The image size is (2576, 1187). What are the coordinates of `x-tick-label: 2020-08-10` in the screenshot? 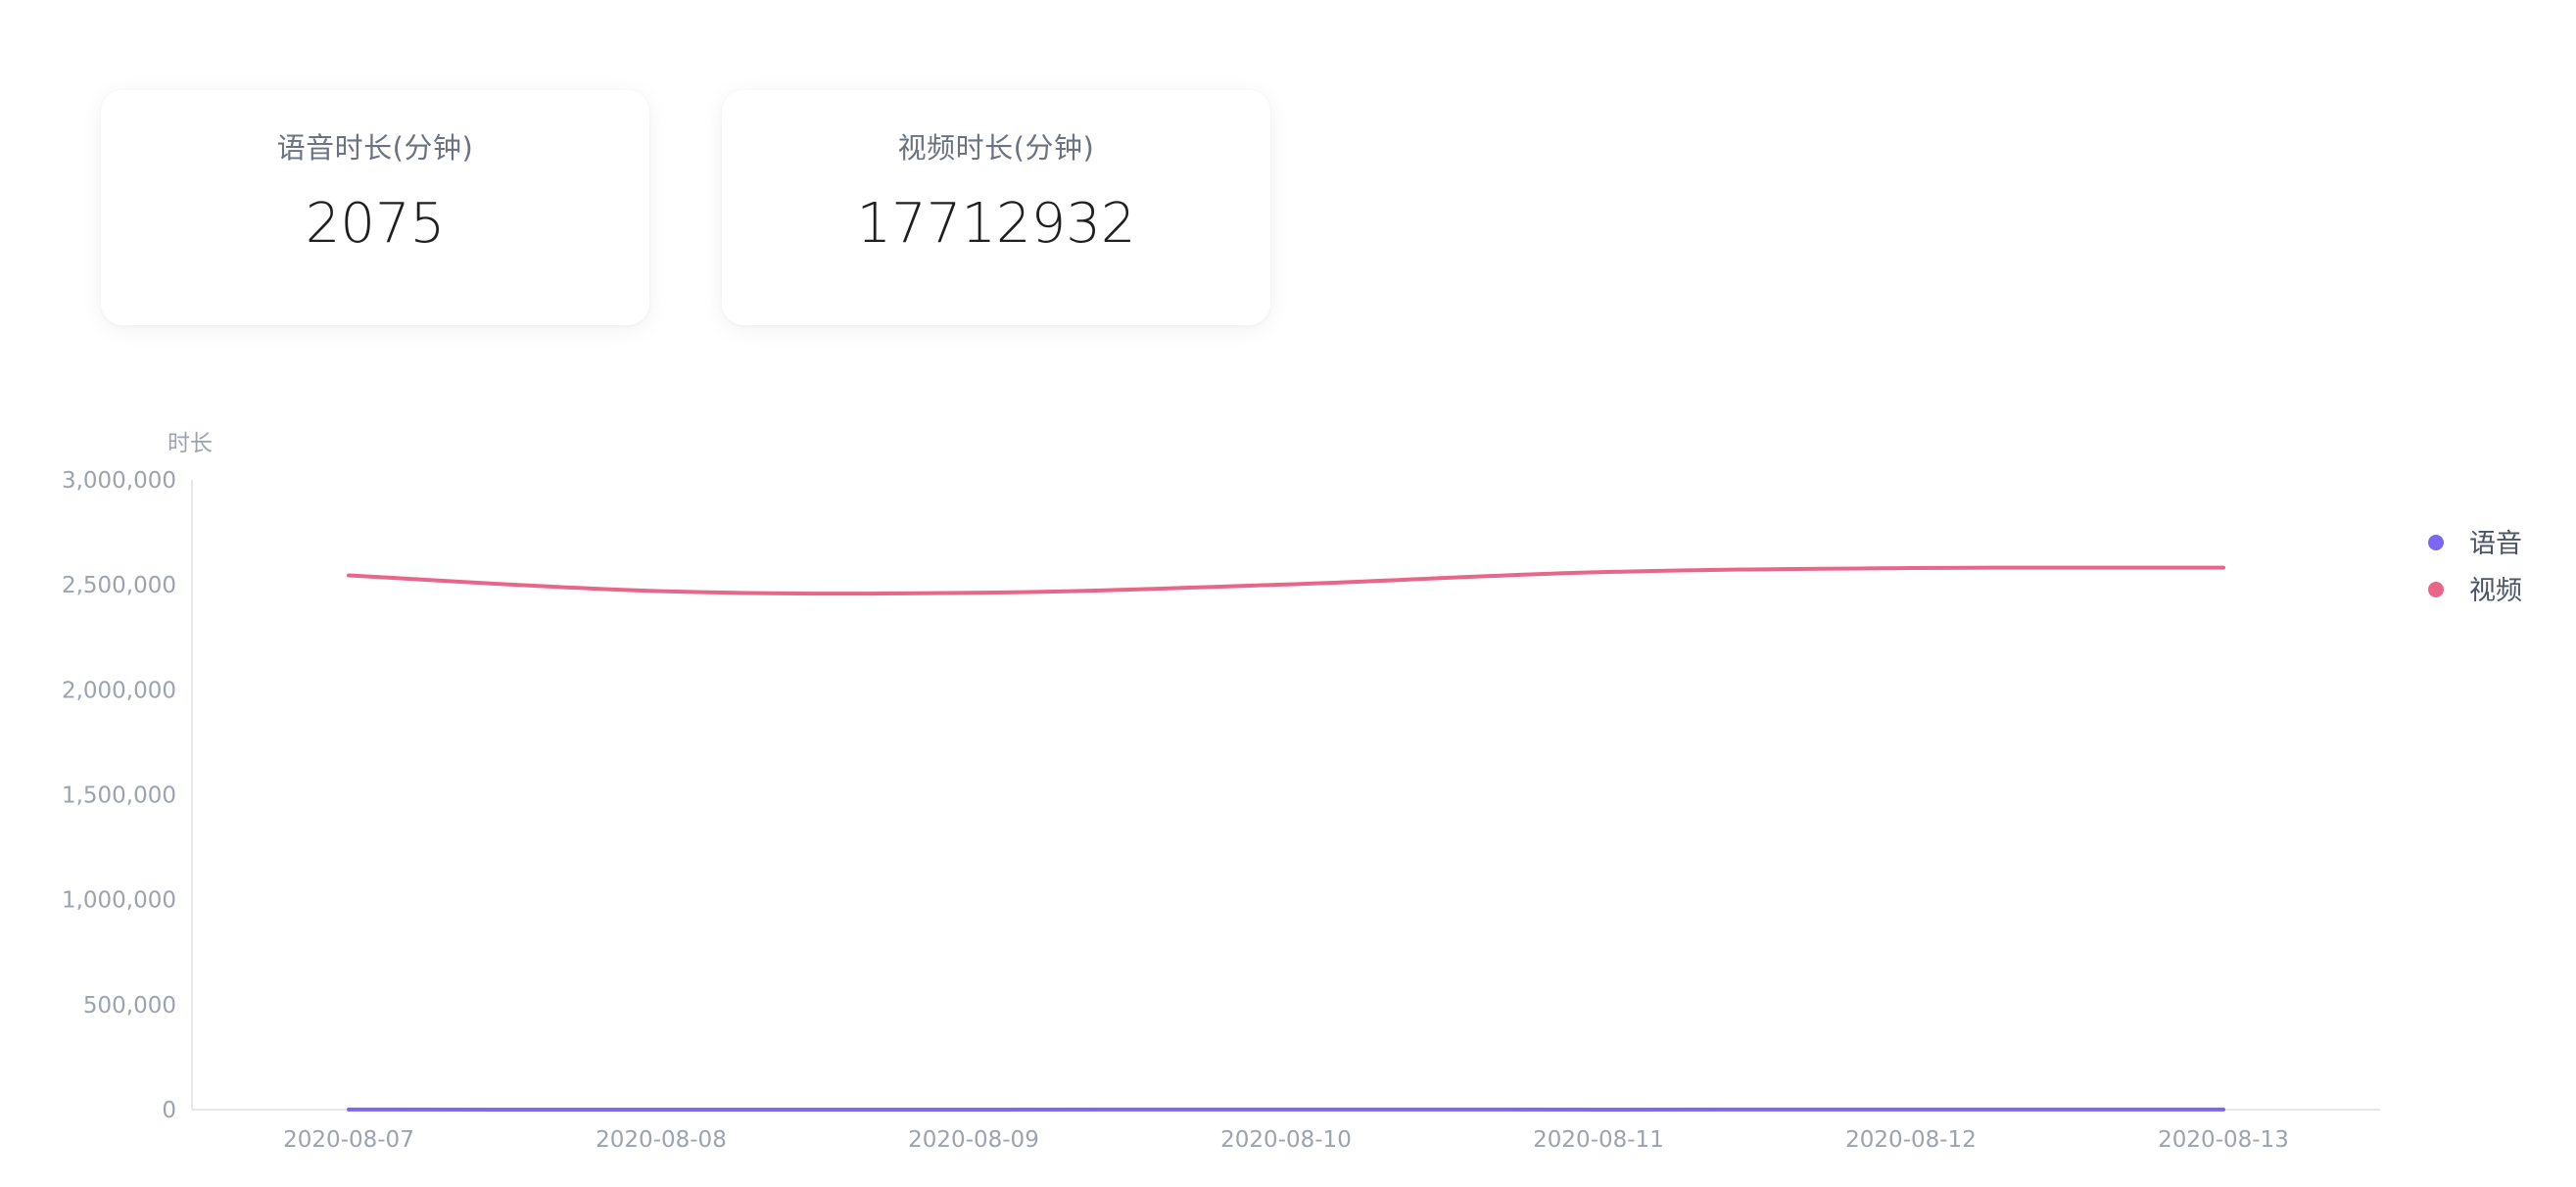 It's located at (1286, 1140).